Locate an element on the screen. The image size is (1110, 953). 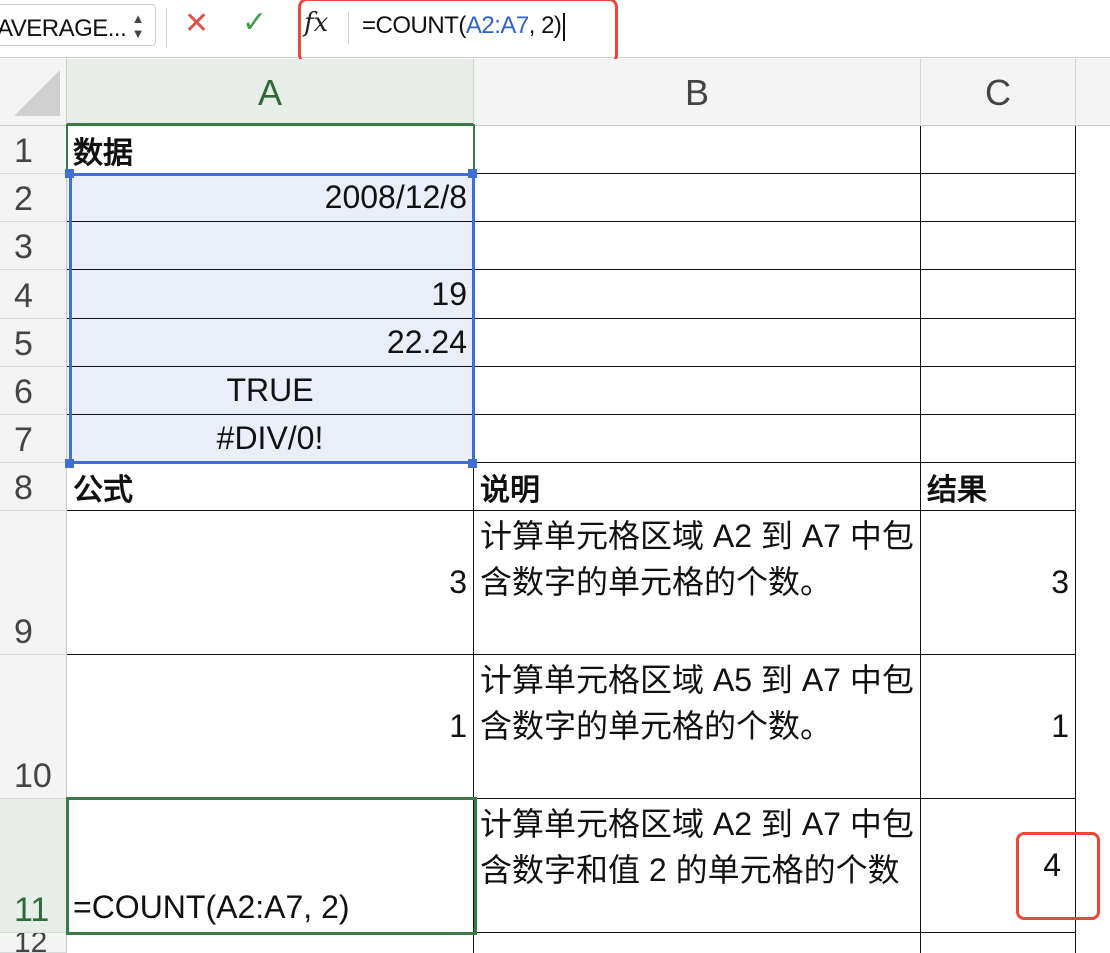
row-header-5: 5 is located at coordinates (33, 343).